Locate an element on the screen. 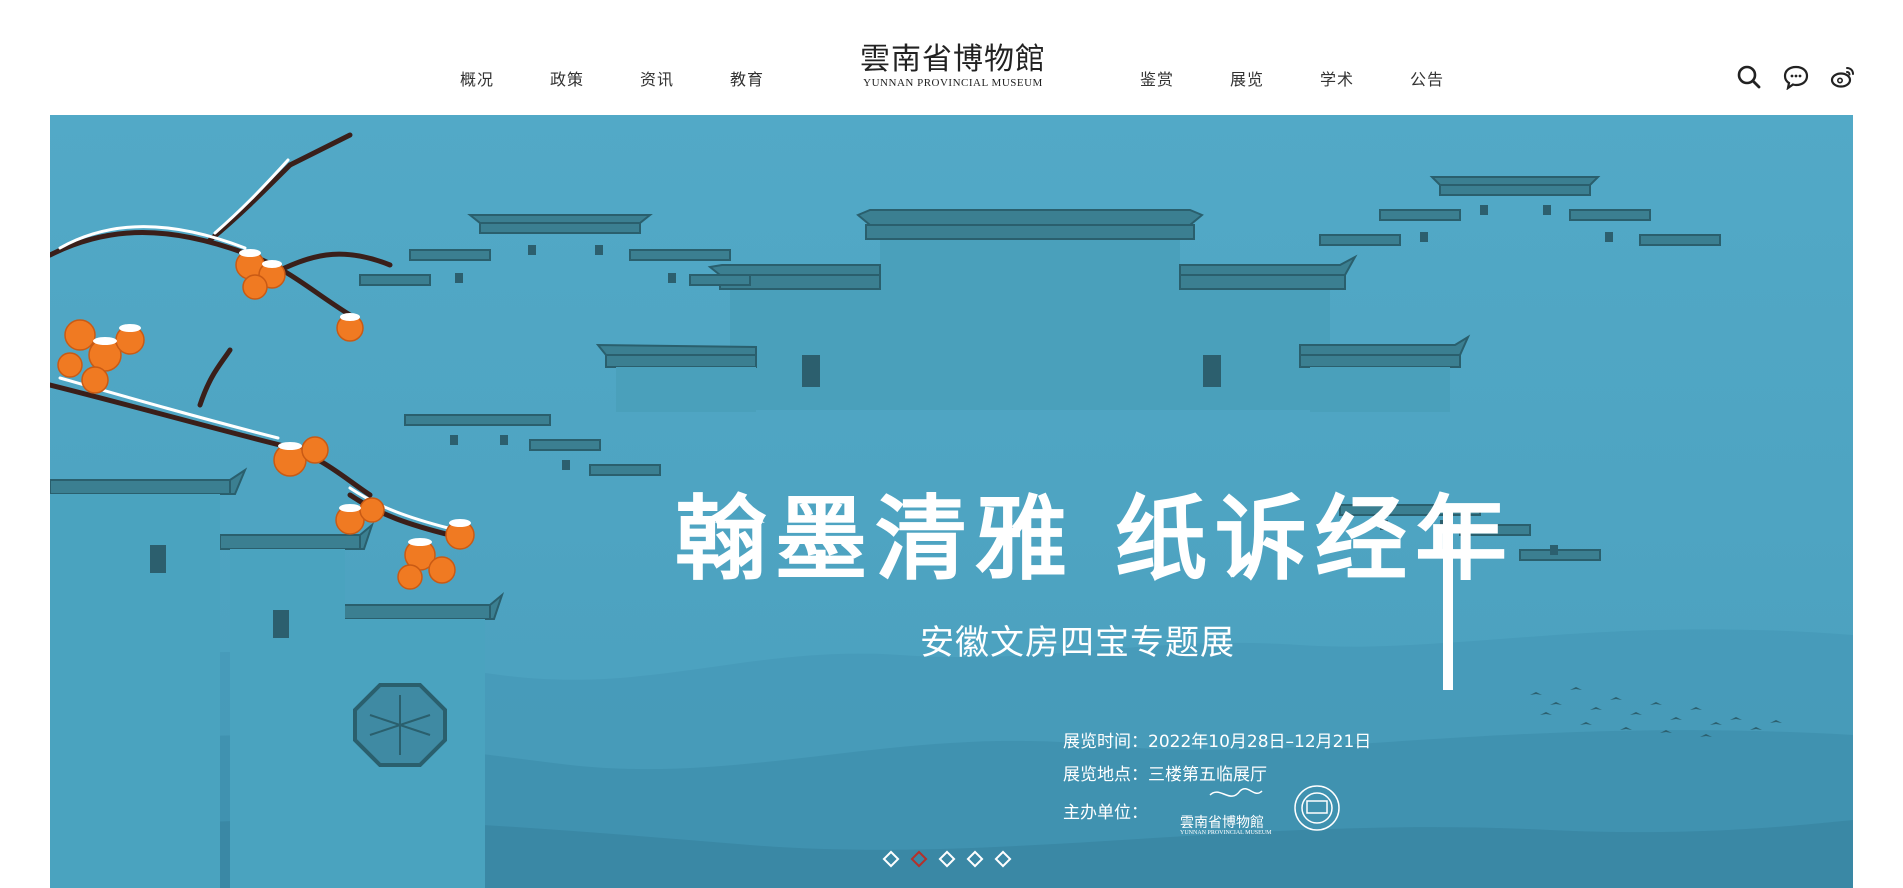  museum-logo: 雲南省博物館 YUNNAN PROVINCIAL MUSEUM is located at coordinates (953, 69).